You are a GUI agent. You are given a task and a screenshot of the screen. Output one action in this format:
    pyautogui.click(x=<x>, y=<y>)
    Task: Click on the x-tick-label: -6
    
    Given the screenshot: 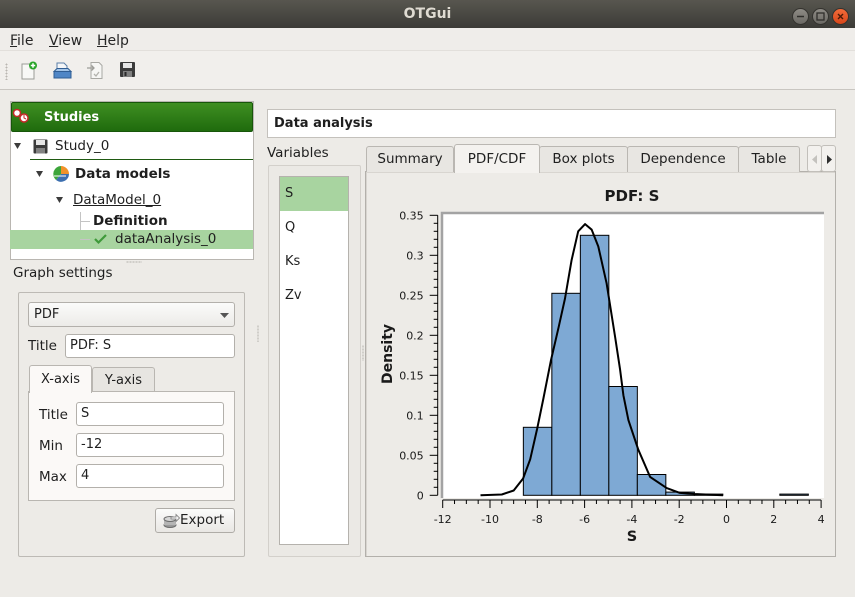 What is the action you would take?
    pyautogui.click(x=584, y=519)
    